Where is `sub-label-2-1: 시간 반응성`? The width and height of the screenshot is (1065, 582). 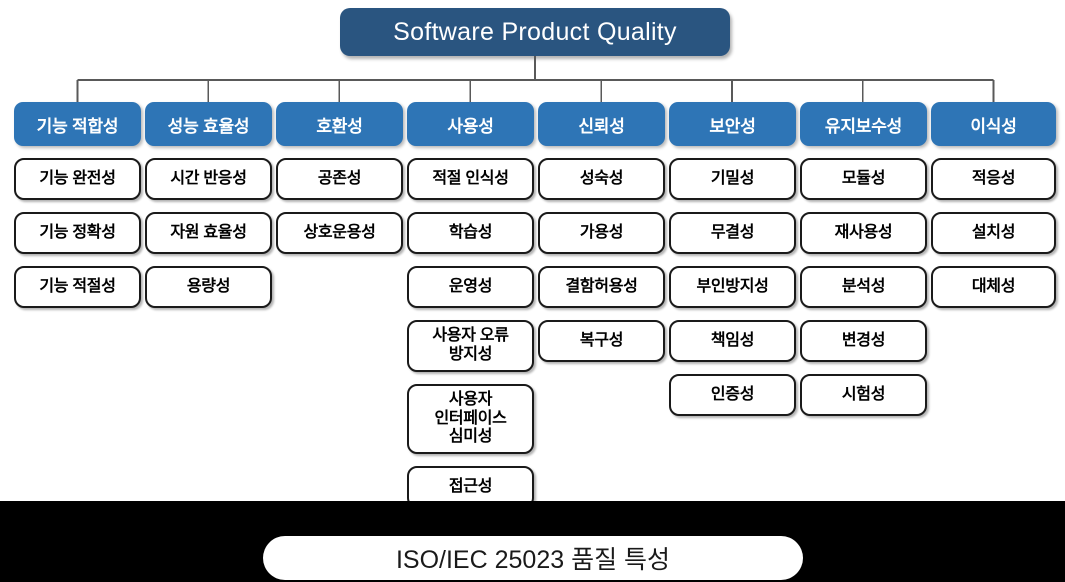
sub-label-2-1: 시간 반응성 is located at coordinates (208, 178).